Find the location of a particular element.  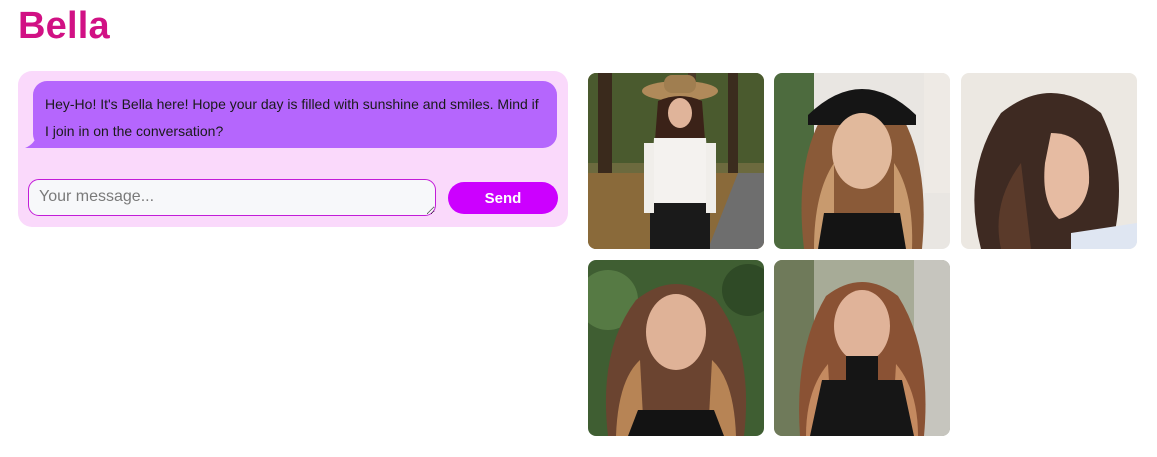

woman-black-beanie-photo is located at coordinates (862, 161).